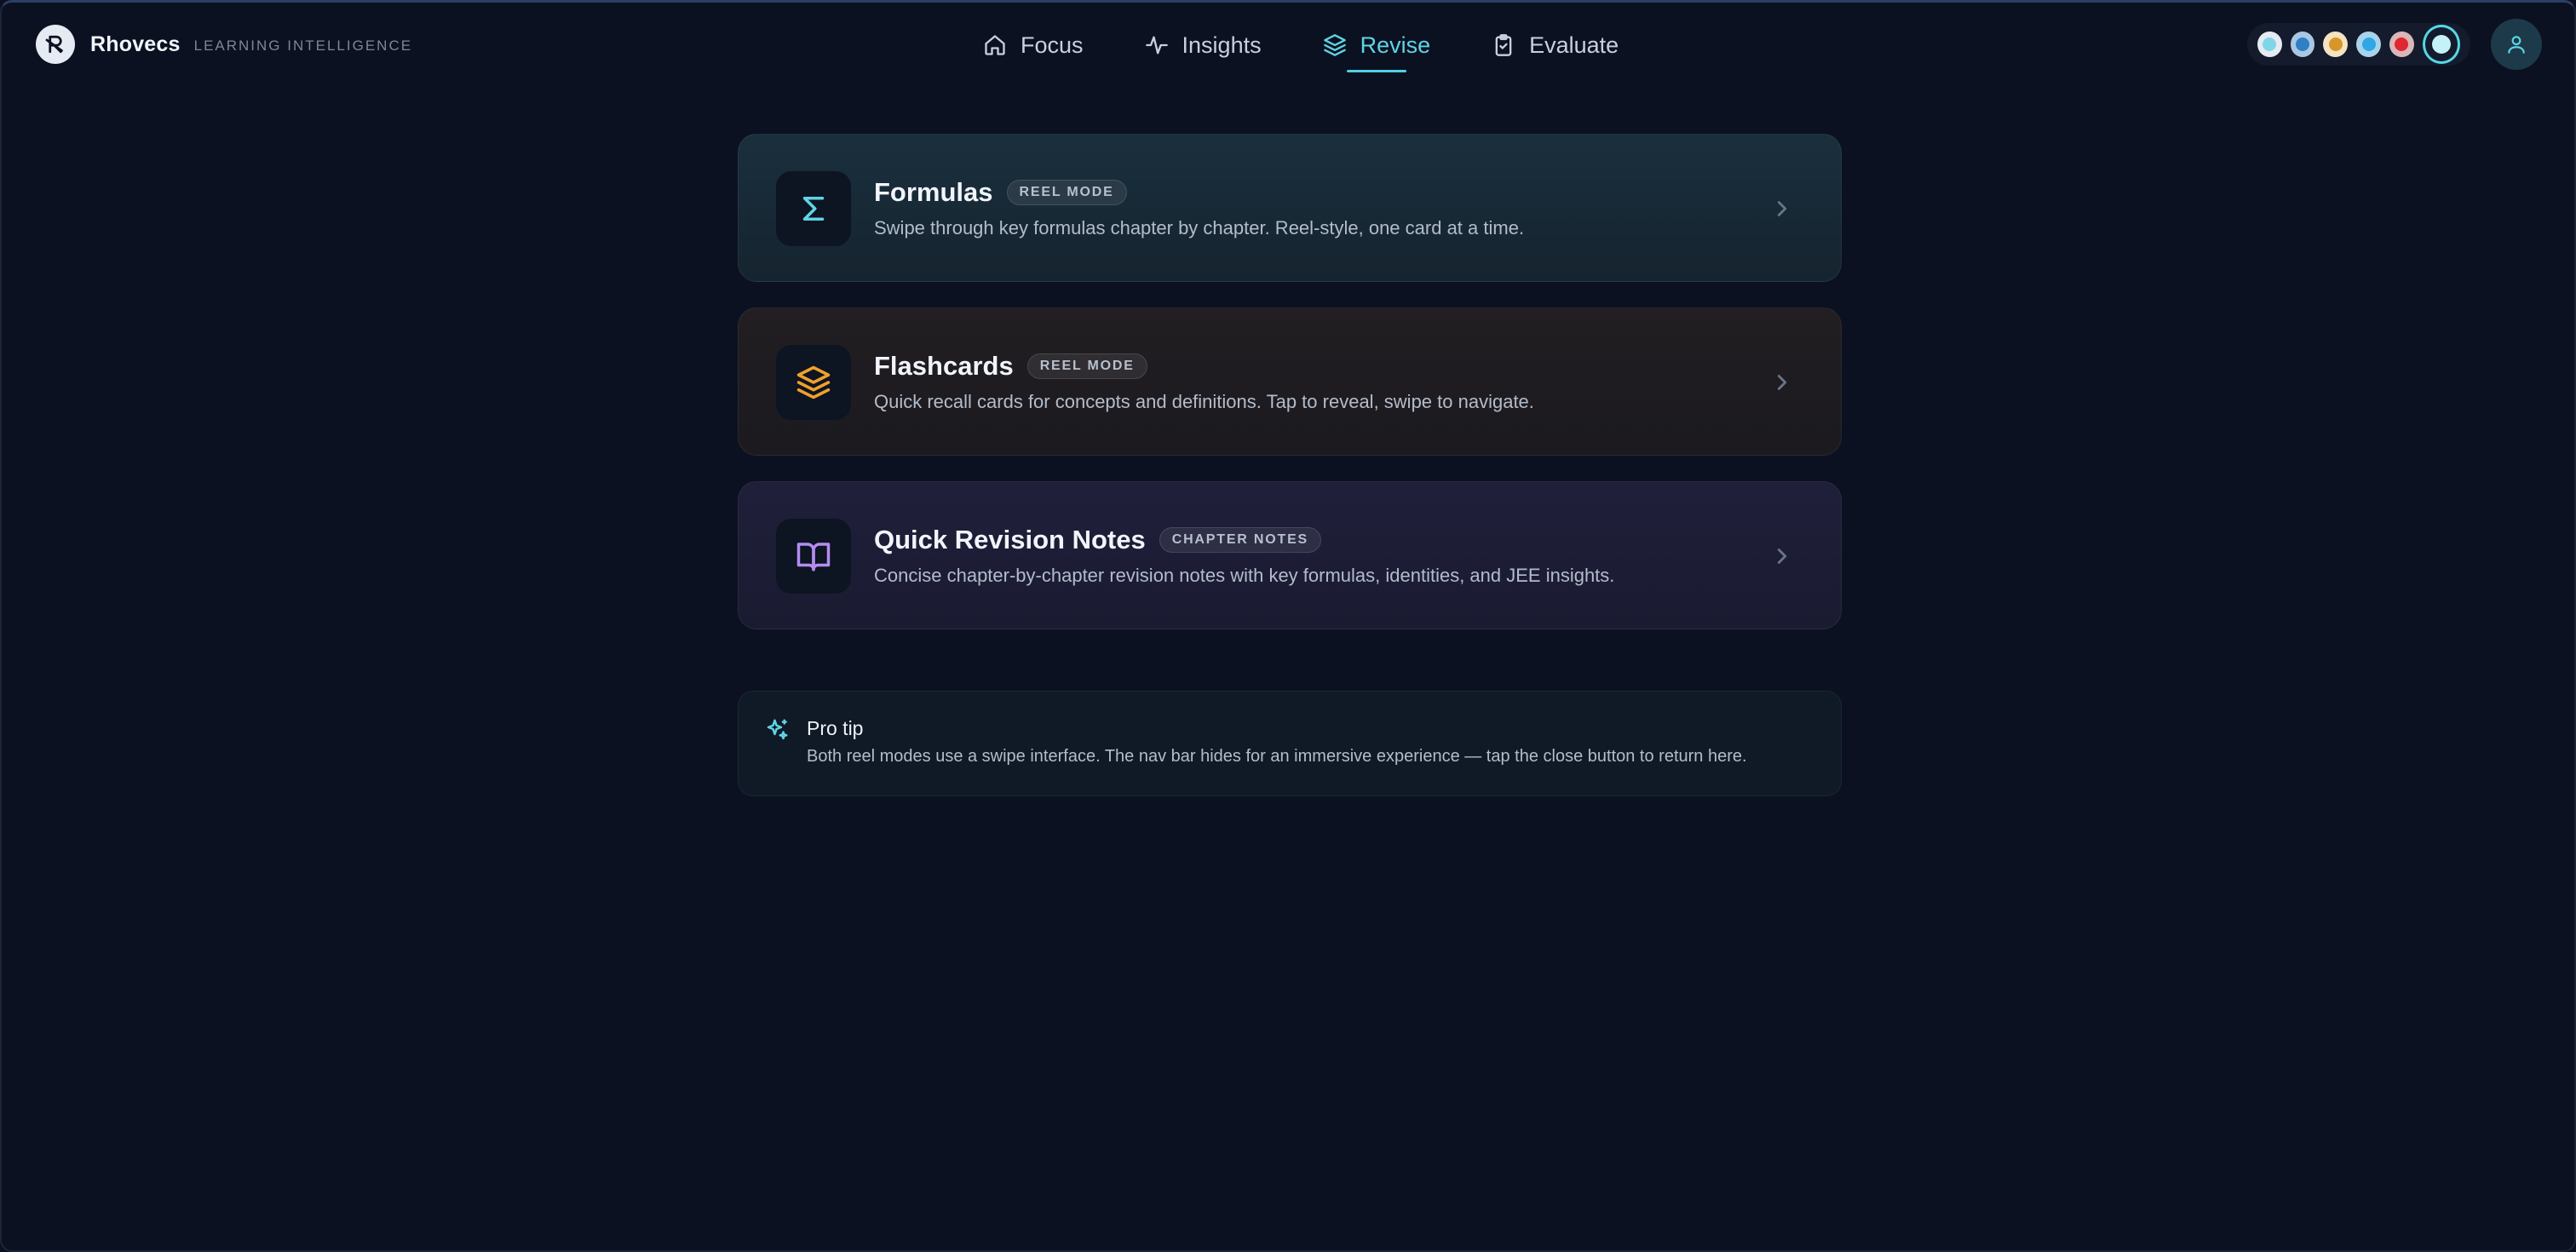  I want to click on nav-item-insights: Insights, so click(1203, 45).